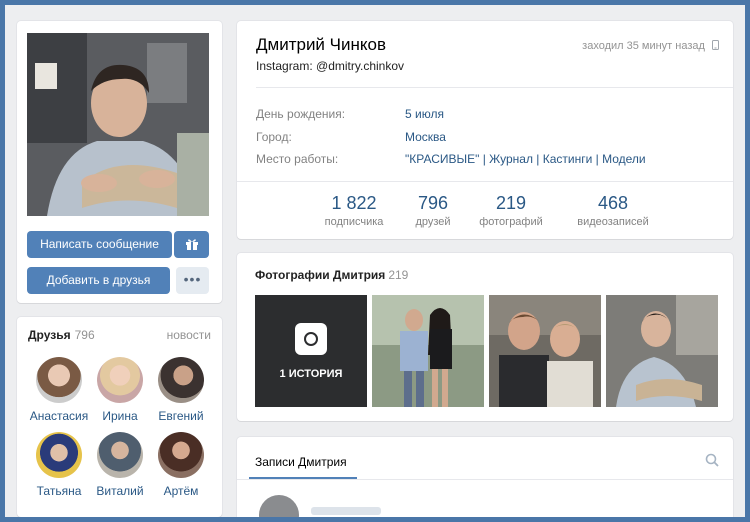  What do you see at coordinates (351, 137) in the screenshot?
I see `info-row-city: Город: Москва` at bounding box center [351, 137].